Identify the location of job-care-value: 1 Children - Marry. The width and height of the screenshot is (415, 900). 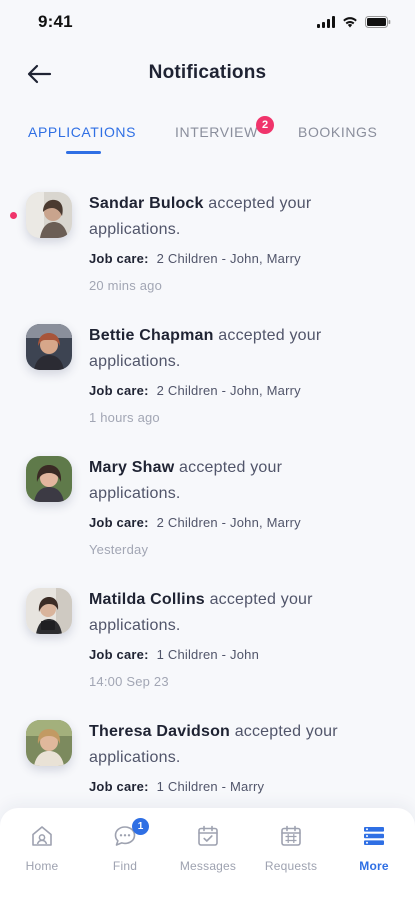
(210, 786).